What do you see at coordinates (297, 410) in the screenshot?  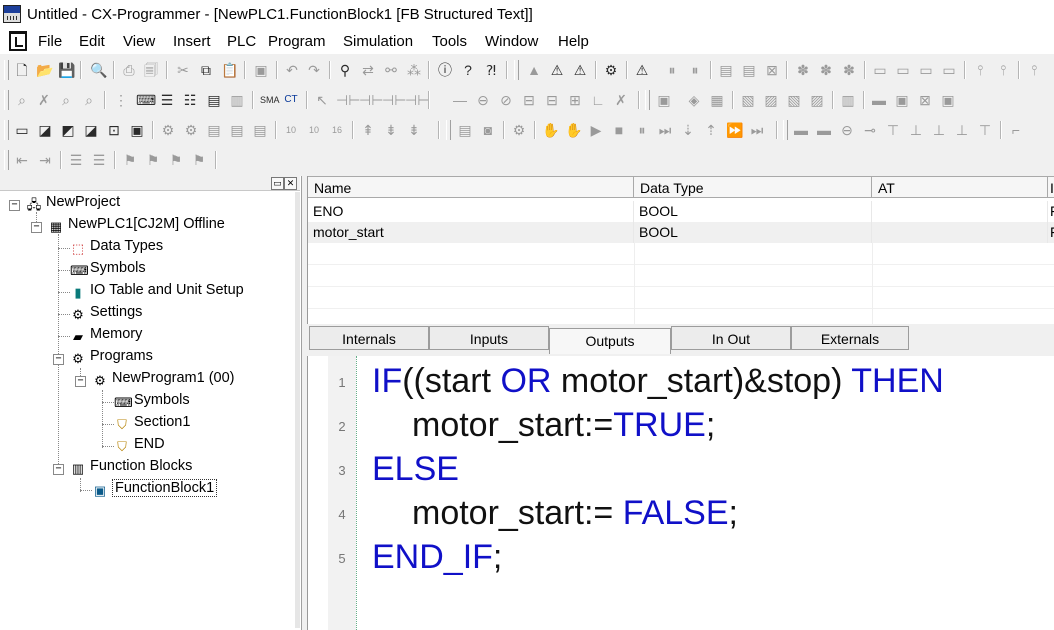 I see `tree-scrollbar` at bounding box center [297, 410].